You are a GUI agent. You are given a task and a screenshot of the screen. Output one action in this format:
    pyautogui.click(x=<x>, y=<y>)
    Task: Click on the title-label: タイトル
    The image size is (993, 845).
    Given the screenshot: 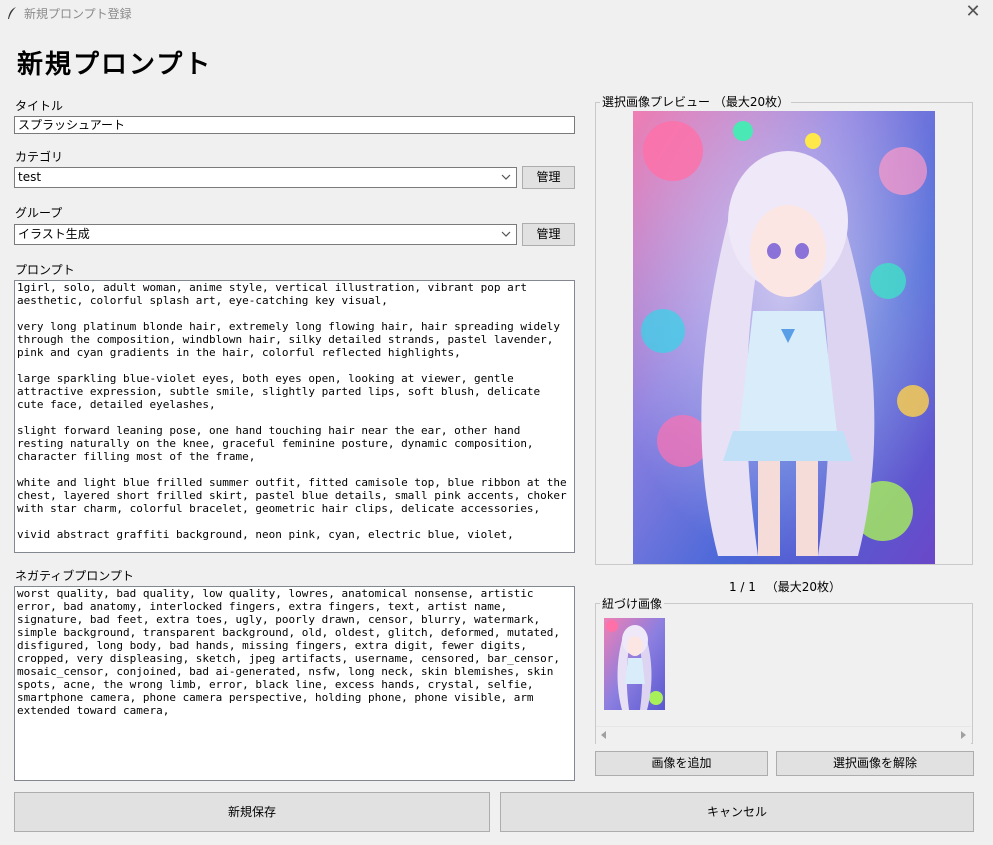 What is the action you would take?
    pyautogui.click(x=39, y=106)
    